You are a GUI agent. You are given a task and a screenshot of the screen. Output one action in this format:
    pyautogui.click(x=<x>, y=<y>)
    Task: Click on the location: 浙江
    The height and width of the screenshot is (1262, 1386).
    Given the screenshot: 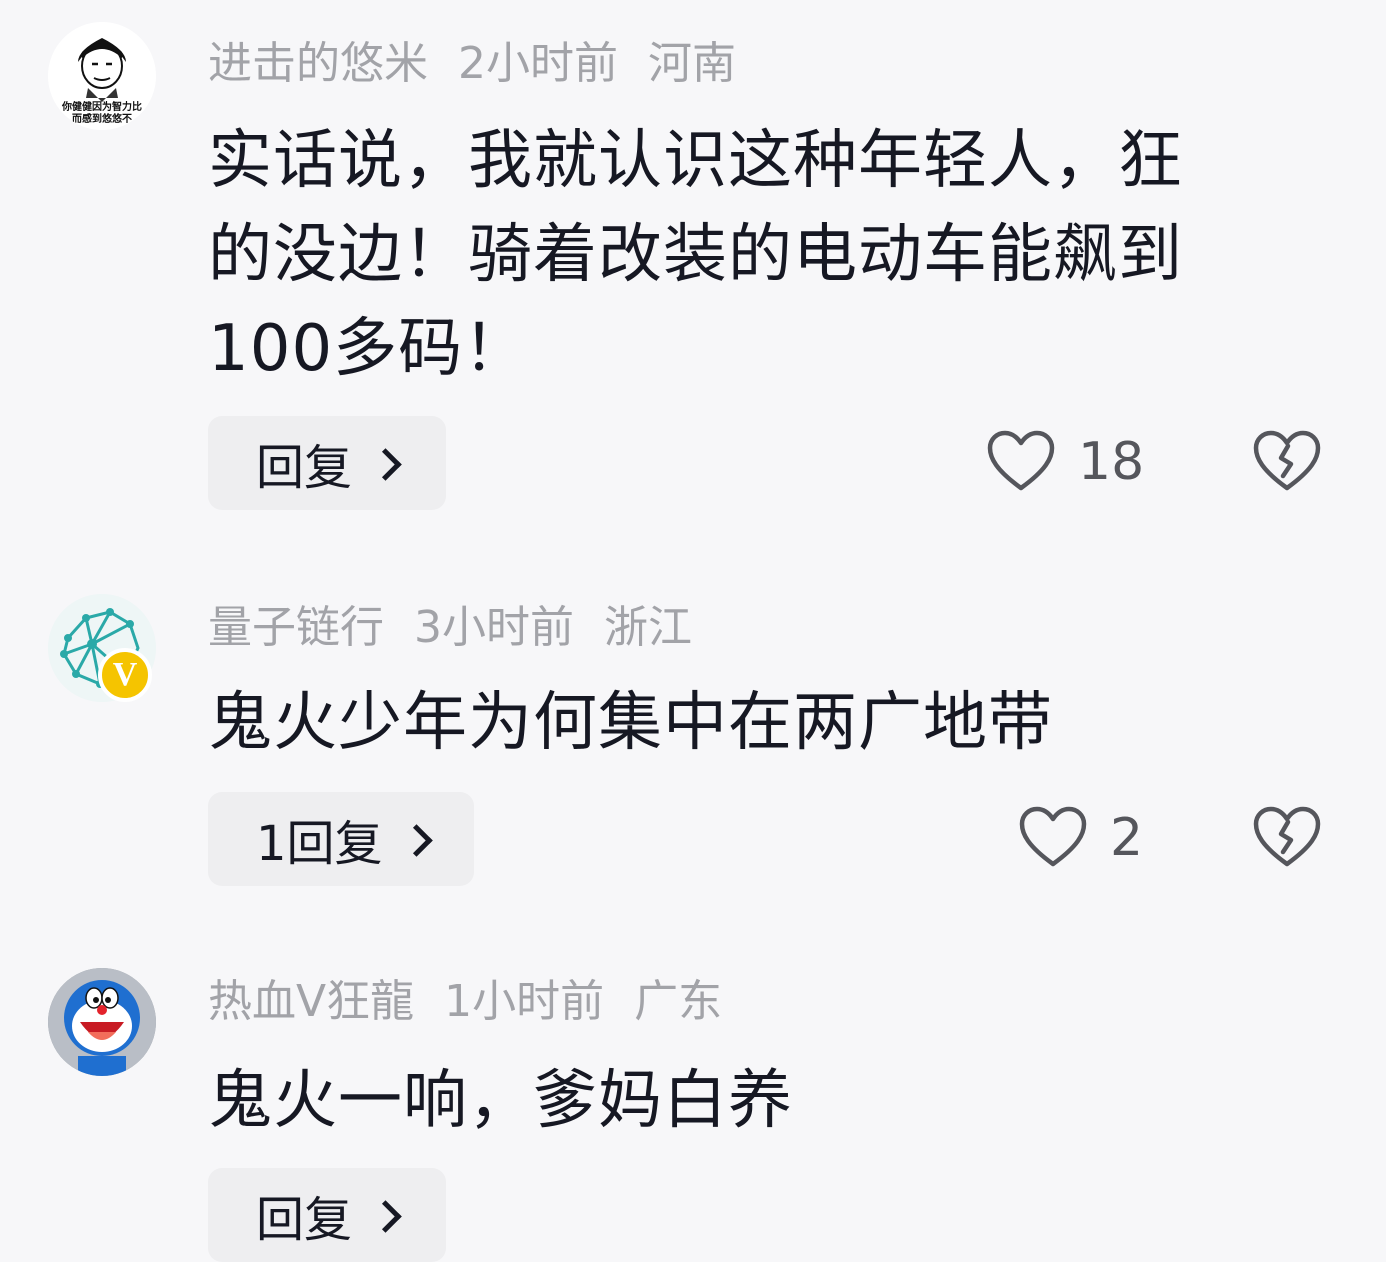 What is the action you would take?
    pyautogui.click(x=648, y=627)
    